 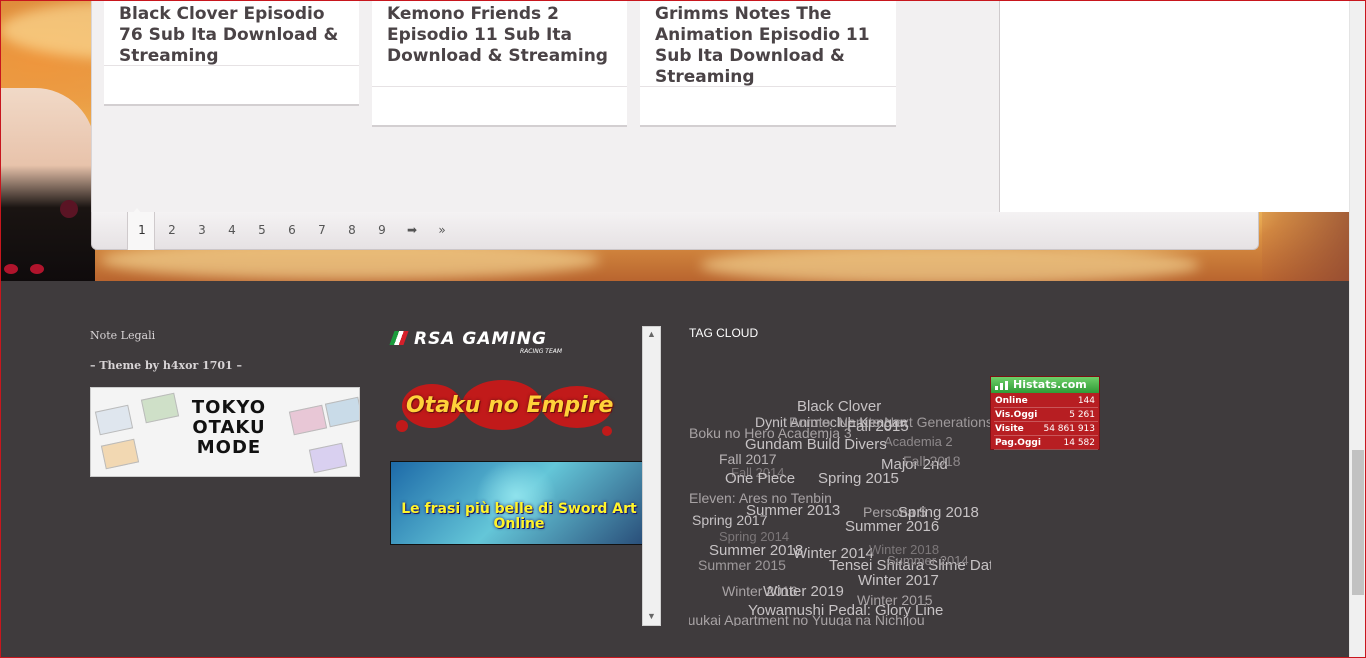 What do you see at coordinates (1046, 415) in the screenshot?
I see `histats-row: Vis.Oggi 5 261` at bounding box center [1046, 415].